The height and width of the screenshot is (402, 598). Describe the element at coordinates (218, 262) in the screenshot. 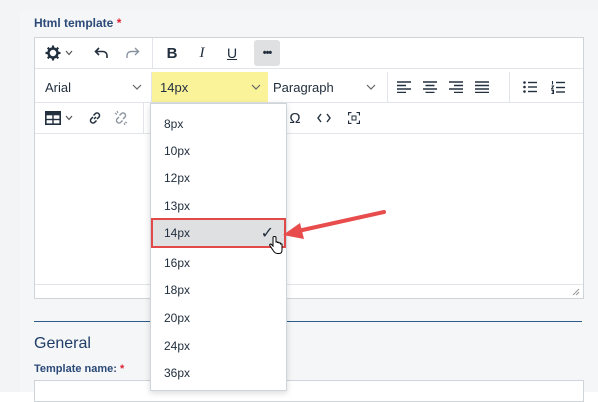

I see `font-size-option-16px: 16px` at that location.